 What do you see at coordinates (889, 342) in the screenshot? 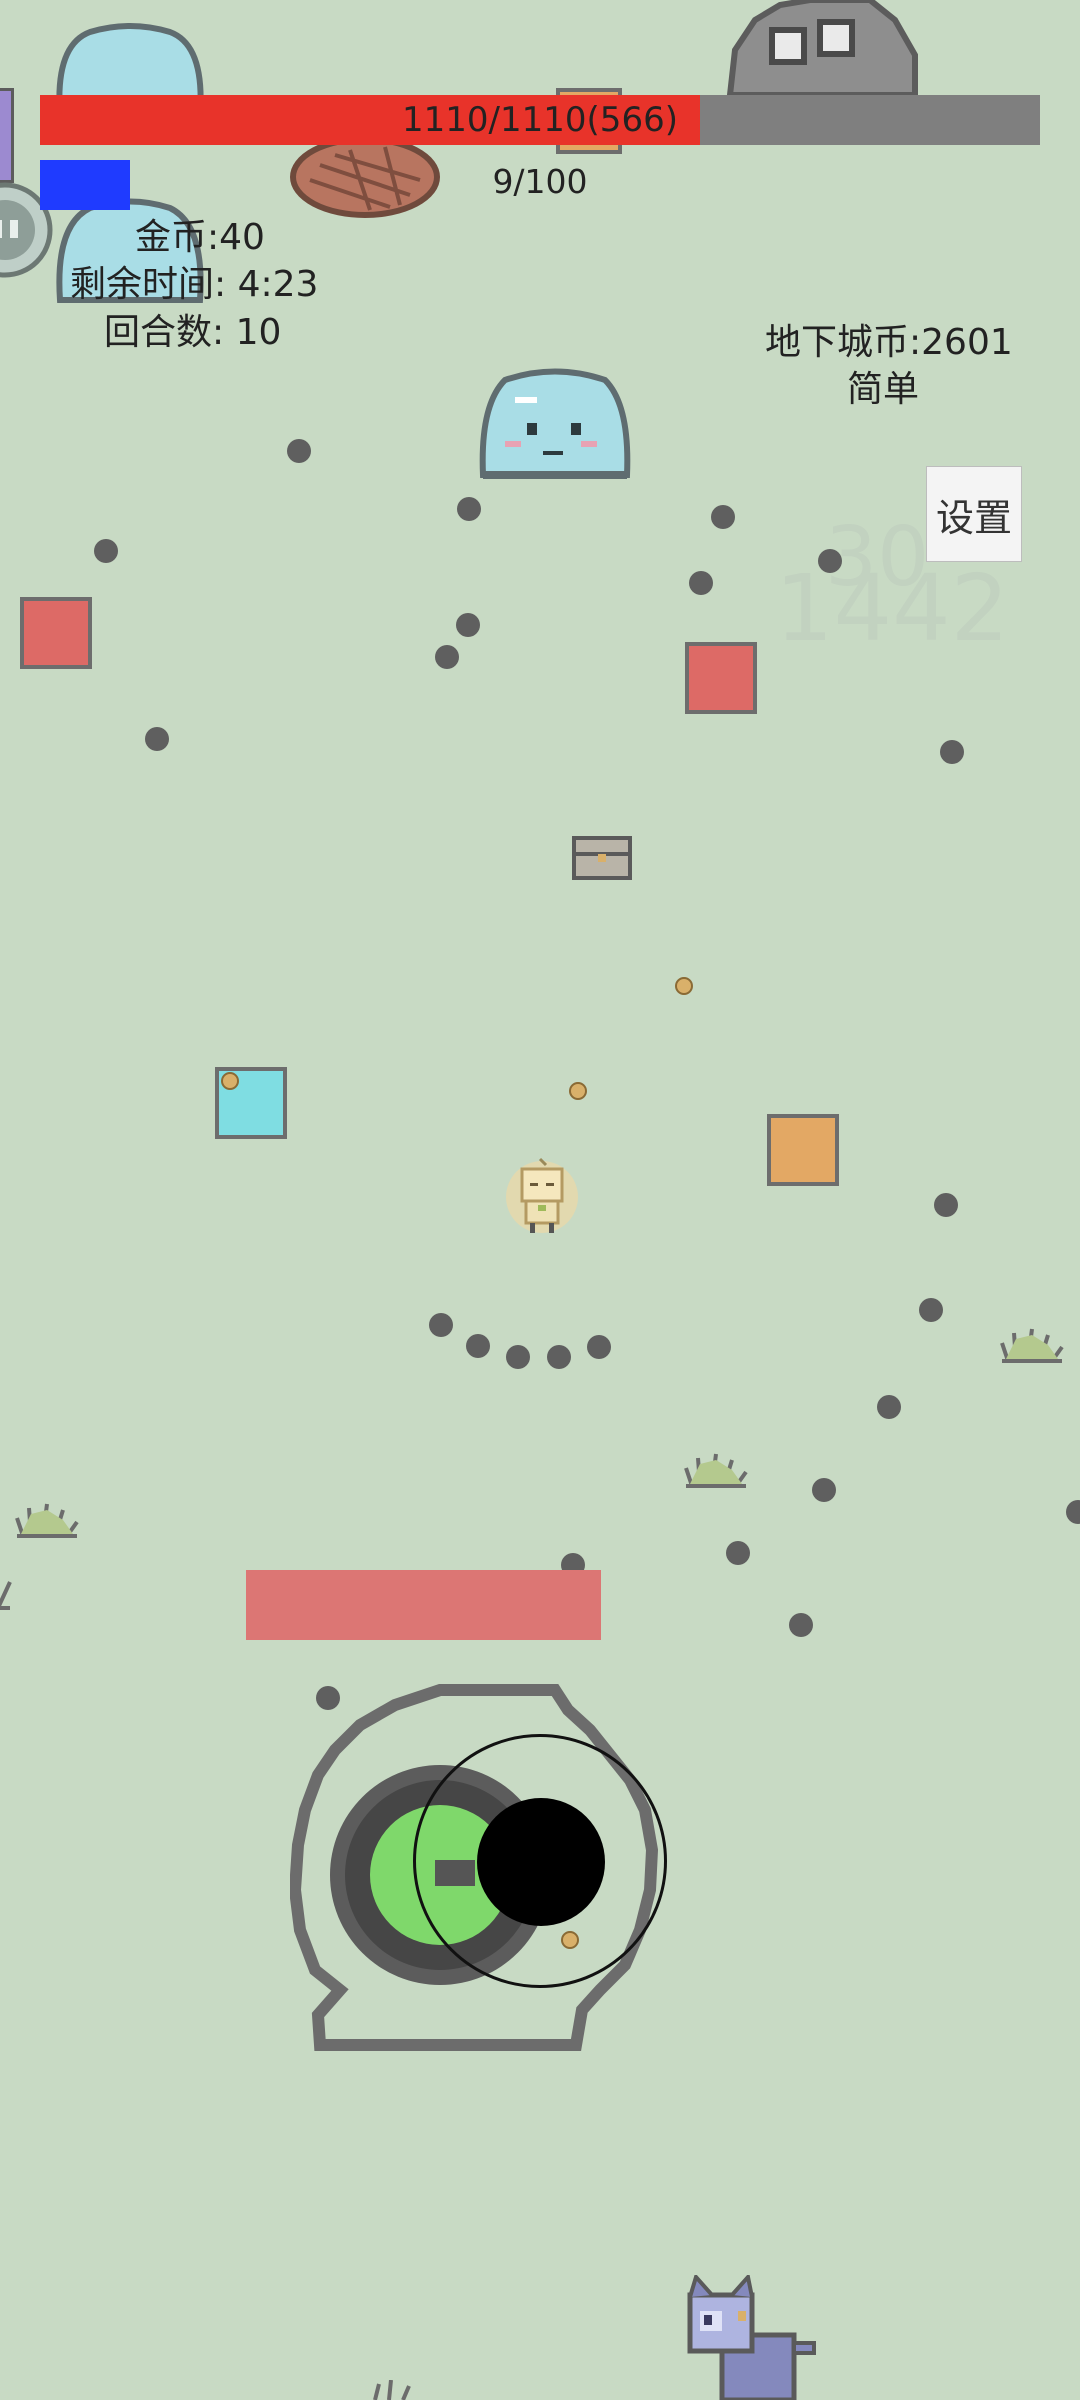
I see `dungeon-coins: 地下城币:2601` at bounding box center [889, 342].